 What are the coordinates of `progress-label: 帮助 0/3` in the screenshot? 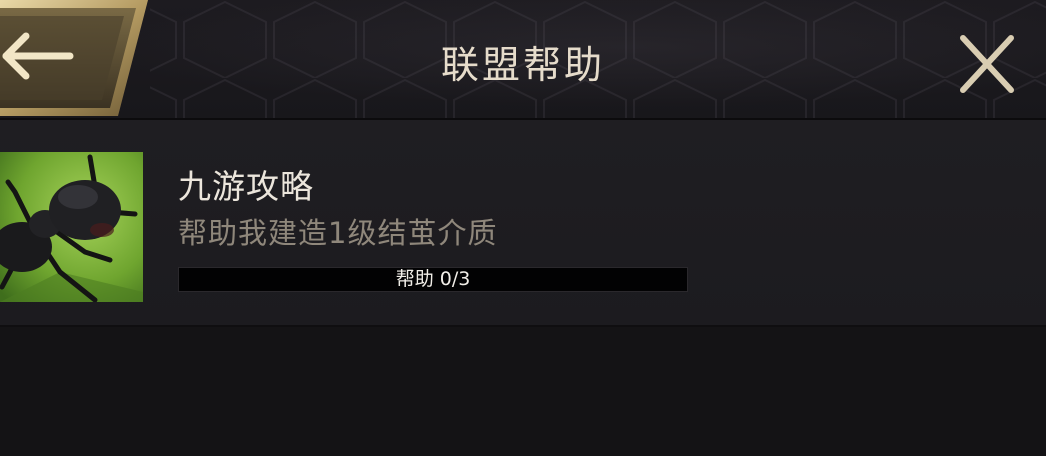 It's located at (433, 279).